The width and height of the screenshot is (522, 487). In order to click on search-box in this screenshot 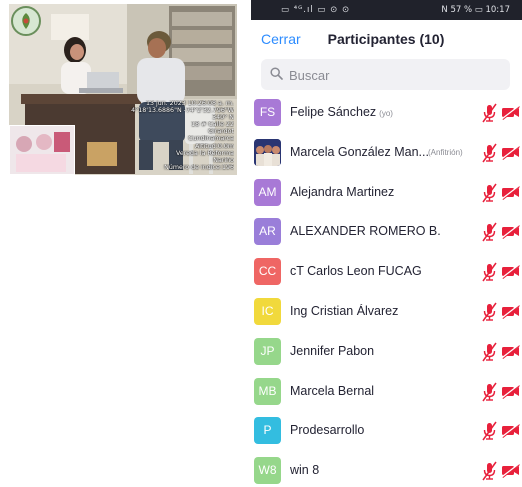, I will do `click(385, 74)`.